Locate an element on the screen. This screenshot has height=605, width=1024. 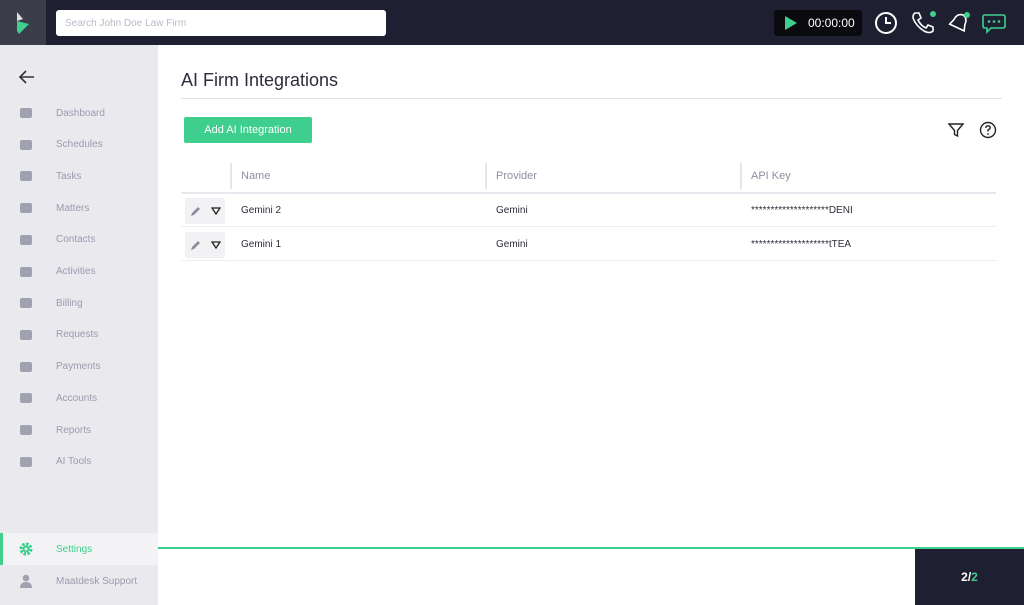
sidebar-item-label: Dashboard is located at coordinates (80, 113).